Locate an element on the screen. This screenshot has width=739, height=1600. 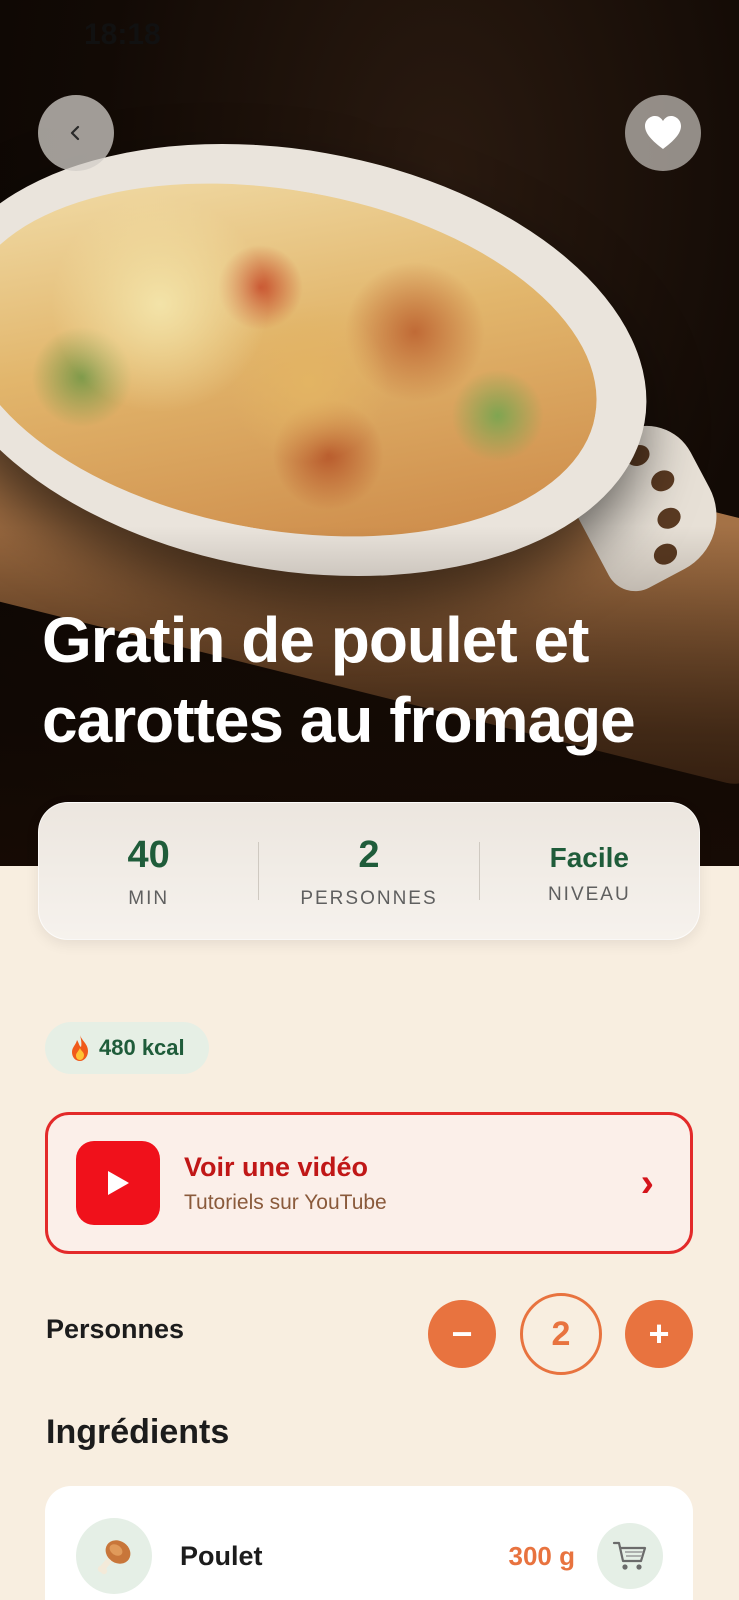
recipe-stats-card: 40 MIN 2 PERSONNES Facile NIVEAU is located at coordinates (369, 871).